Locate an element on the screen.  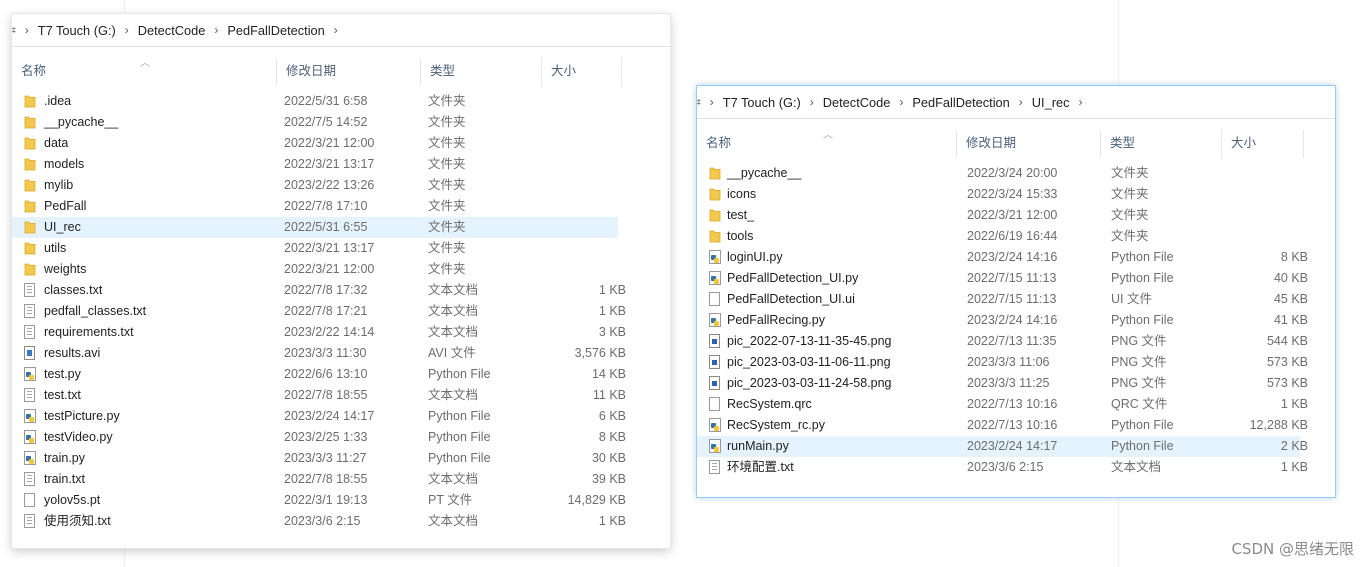
file-size: 8 KB is located at coordinates (1294, 257).